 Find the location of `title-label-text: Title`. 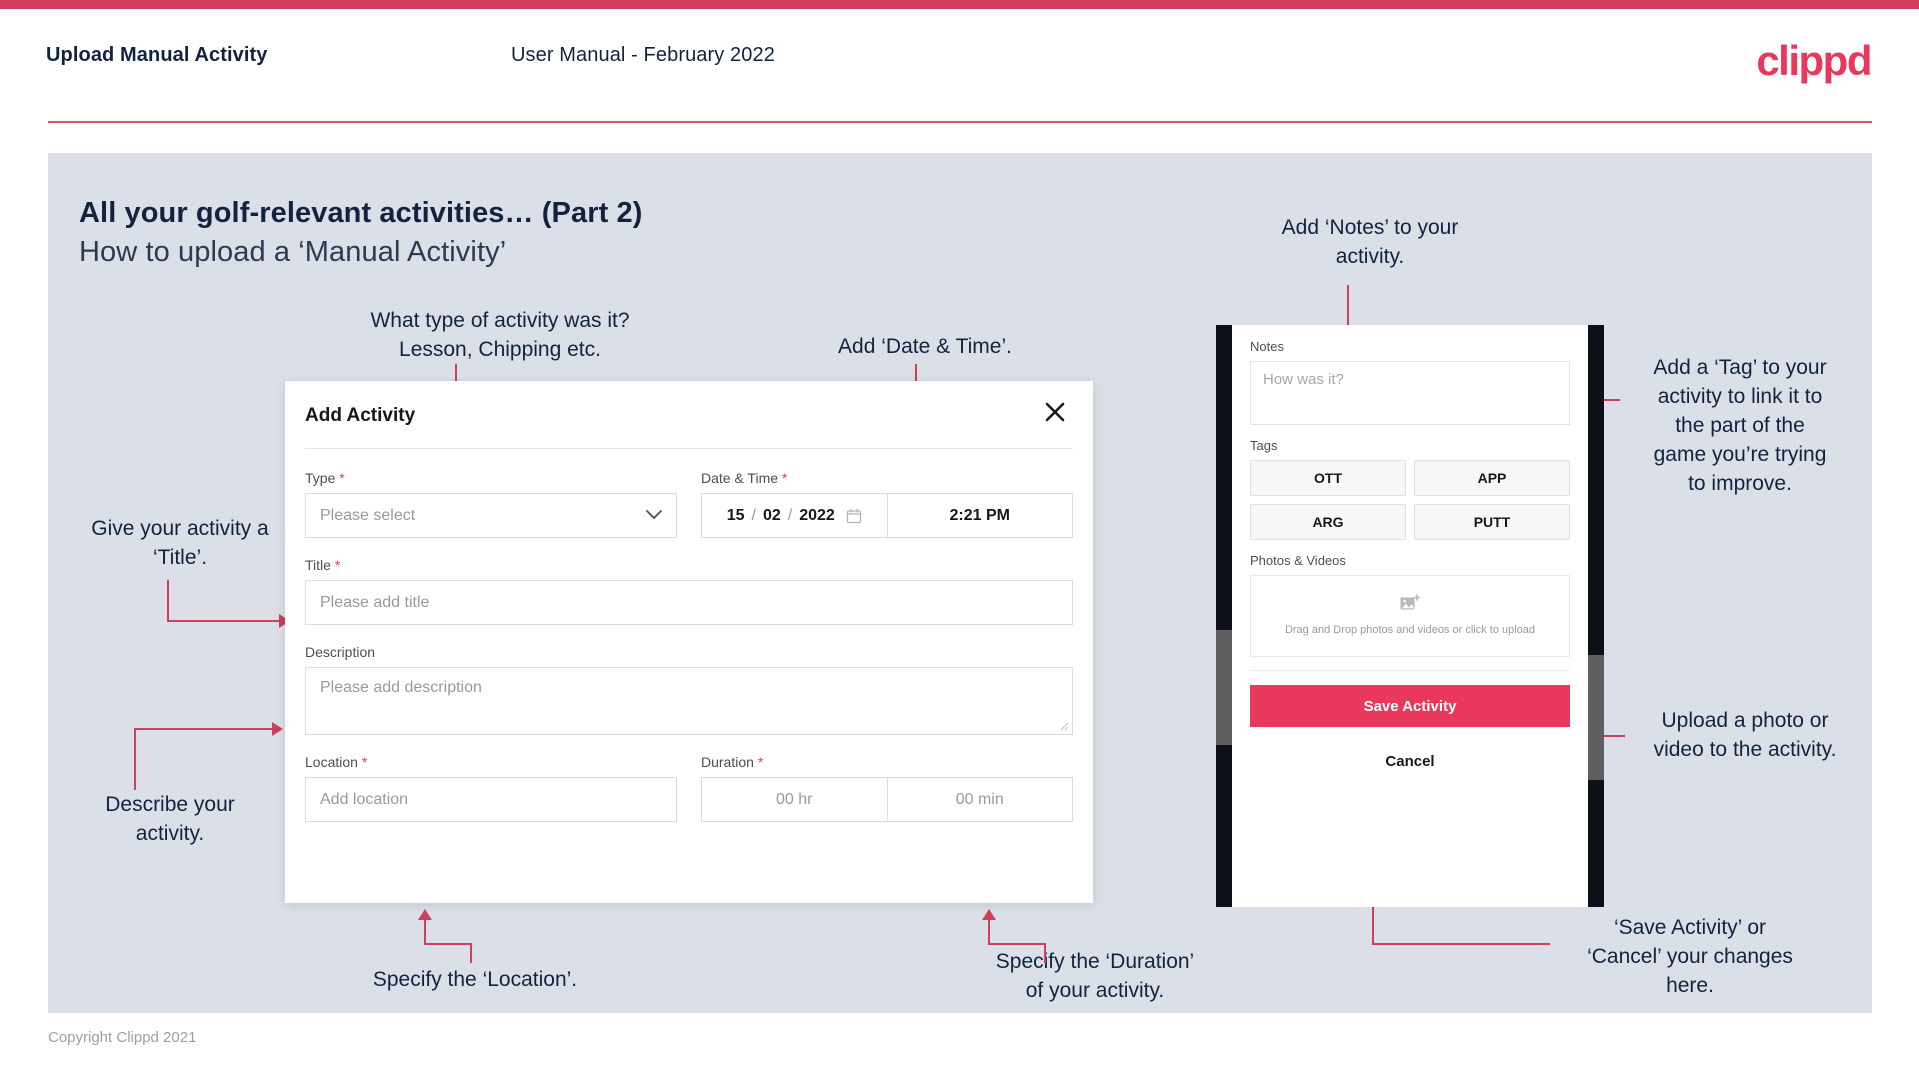

title-label-text: Title is located at coordinates (318, 565).